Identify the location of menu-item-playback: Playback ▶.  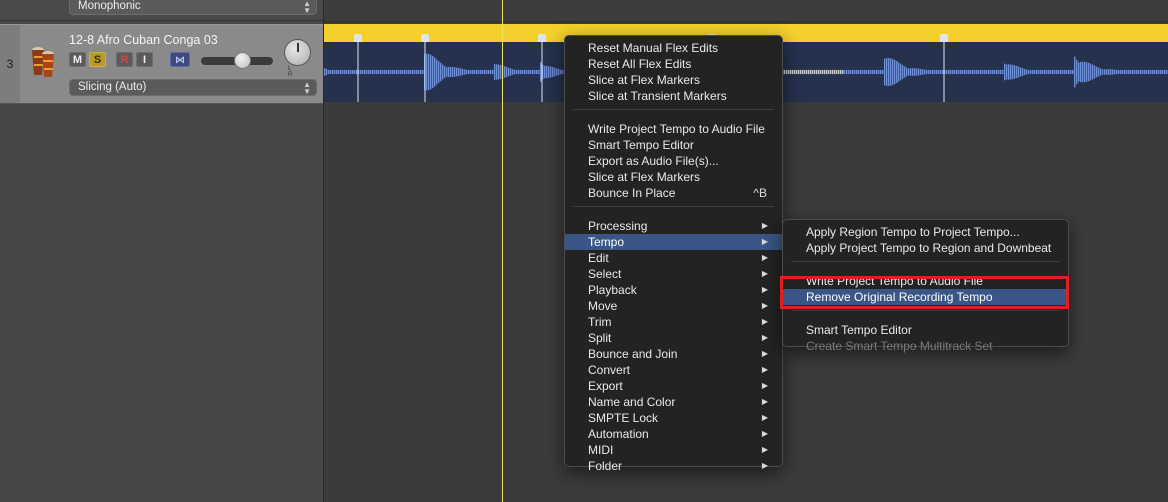
(673, 290).